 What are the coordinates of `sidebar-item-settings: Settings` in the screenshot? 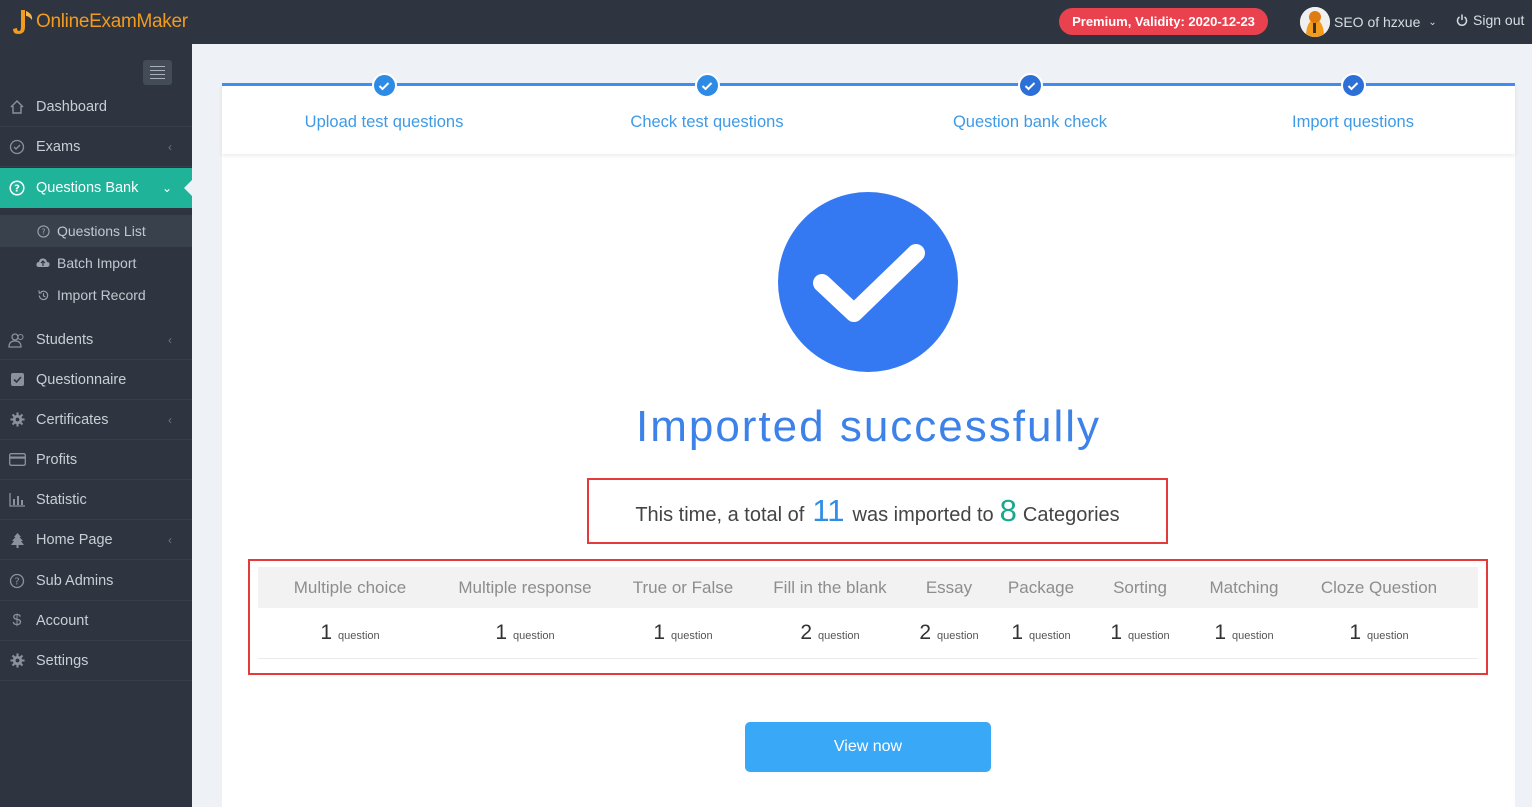 It's located at (96, 661).